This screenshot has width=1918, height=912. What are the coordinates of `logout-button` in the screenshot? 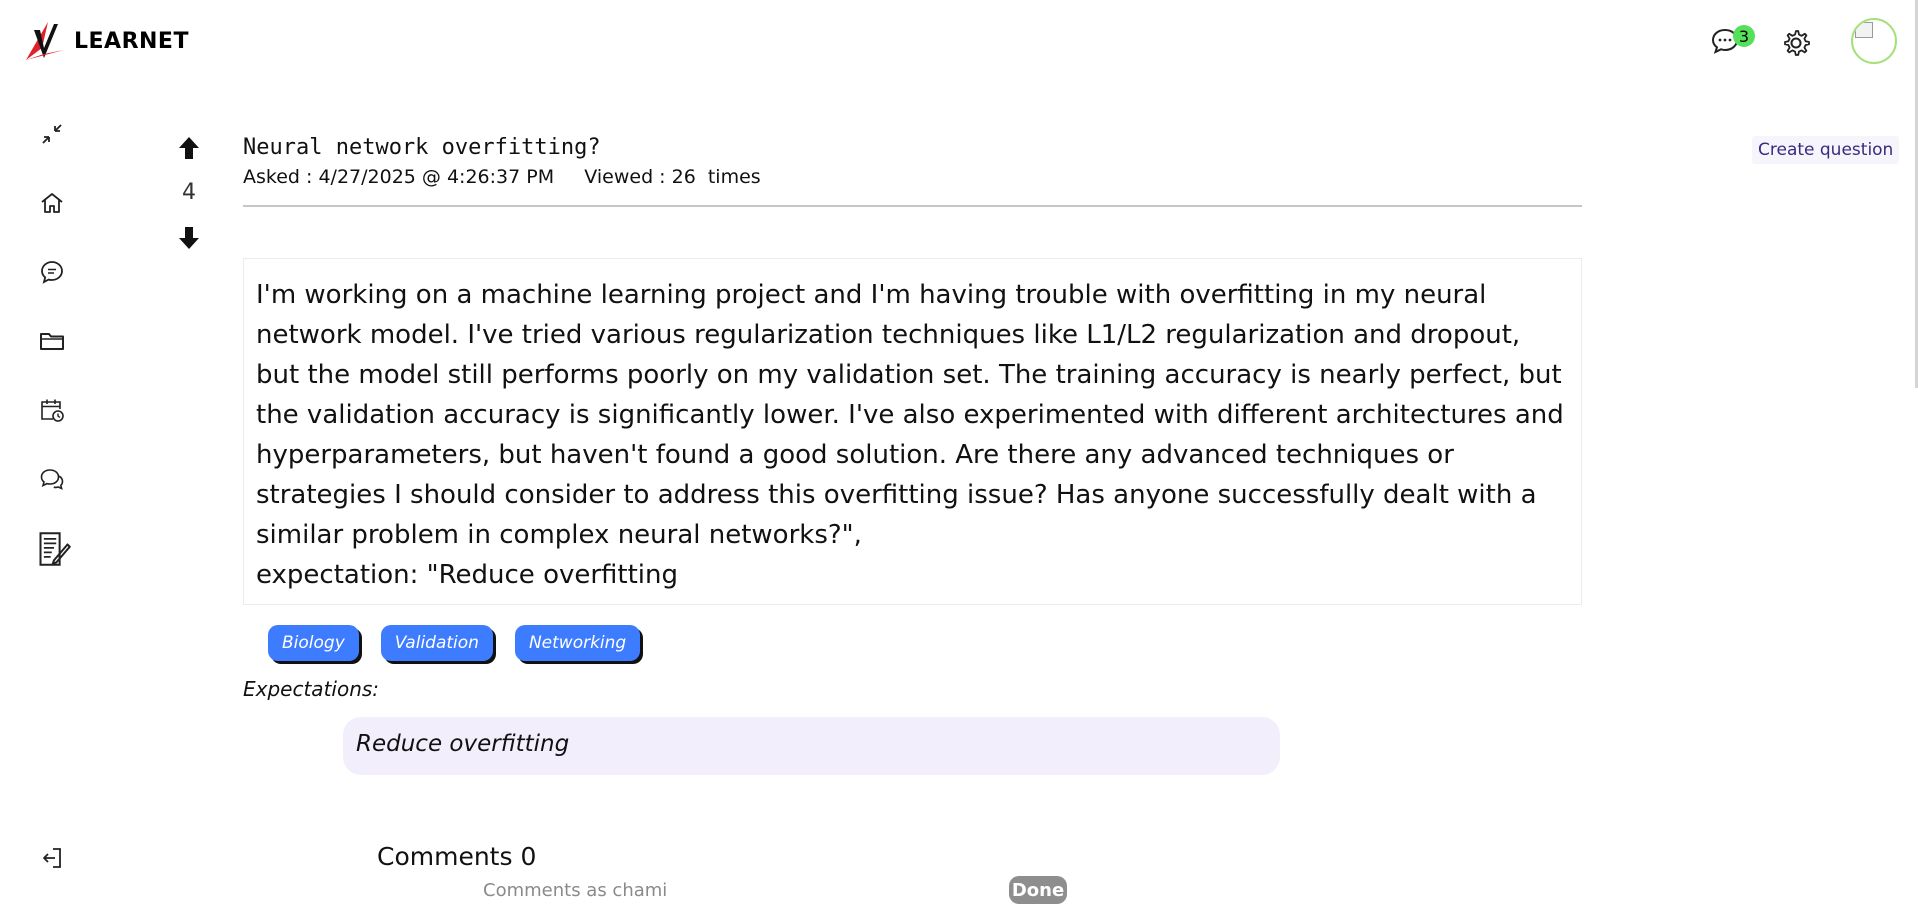 It's located at (52, 858).